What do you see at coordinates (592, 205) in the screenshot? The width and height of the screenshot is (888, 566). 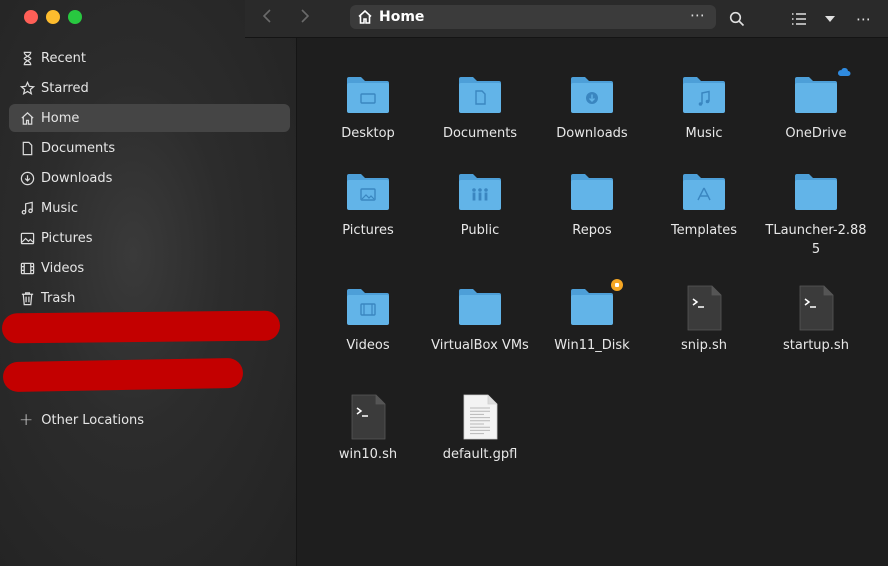 I see `folder-item: Repos` at bounding box center [592, 205].